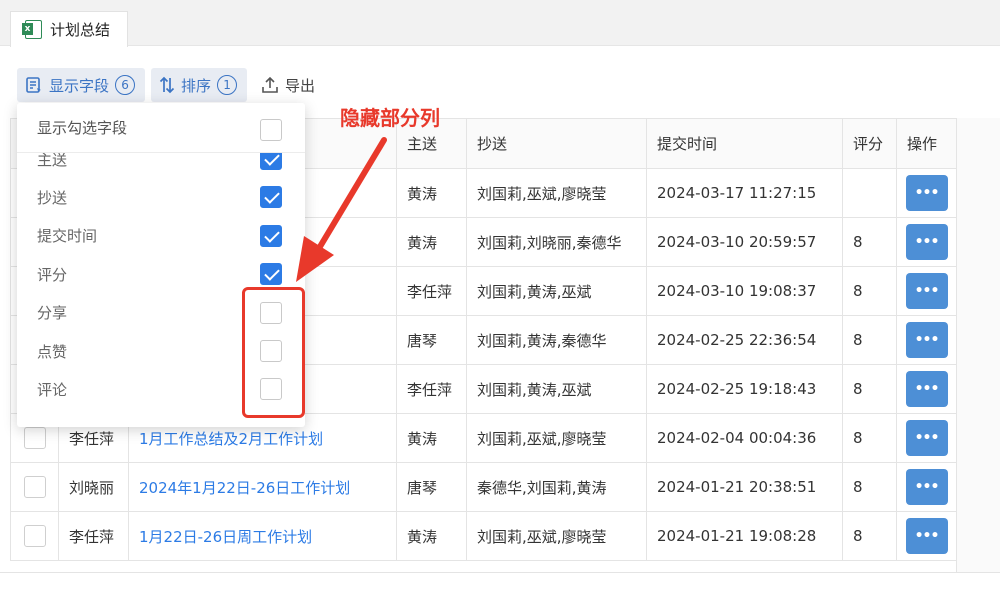 The image size is (1000, 590). Describe the element at coordinates (556, 340) in the screenshot. I see `cell-cc: 刘国莉,黄涛,秦德华` at that location.